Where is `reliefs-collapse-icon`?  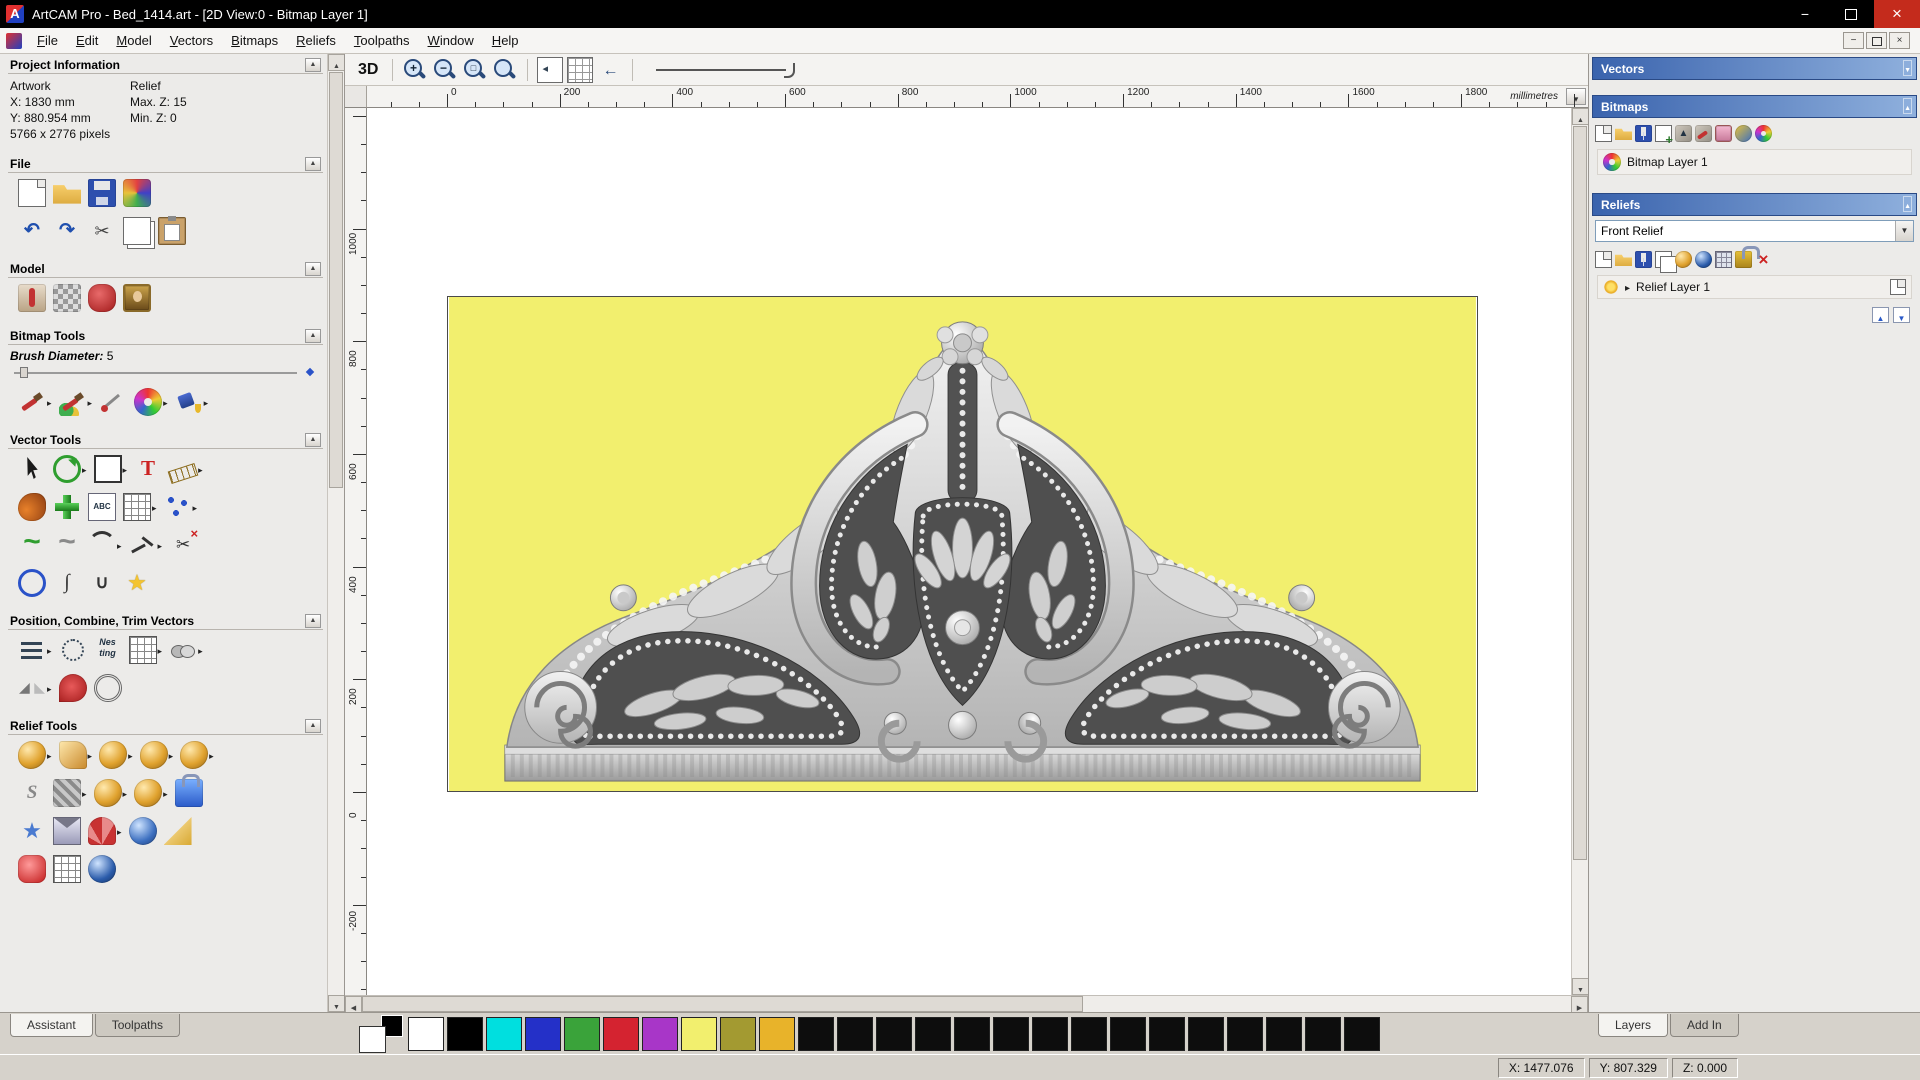
reliefs-collapse-icon is located at coordinates (1907, 203).